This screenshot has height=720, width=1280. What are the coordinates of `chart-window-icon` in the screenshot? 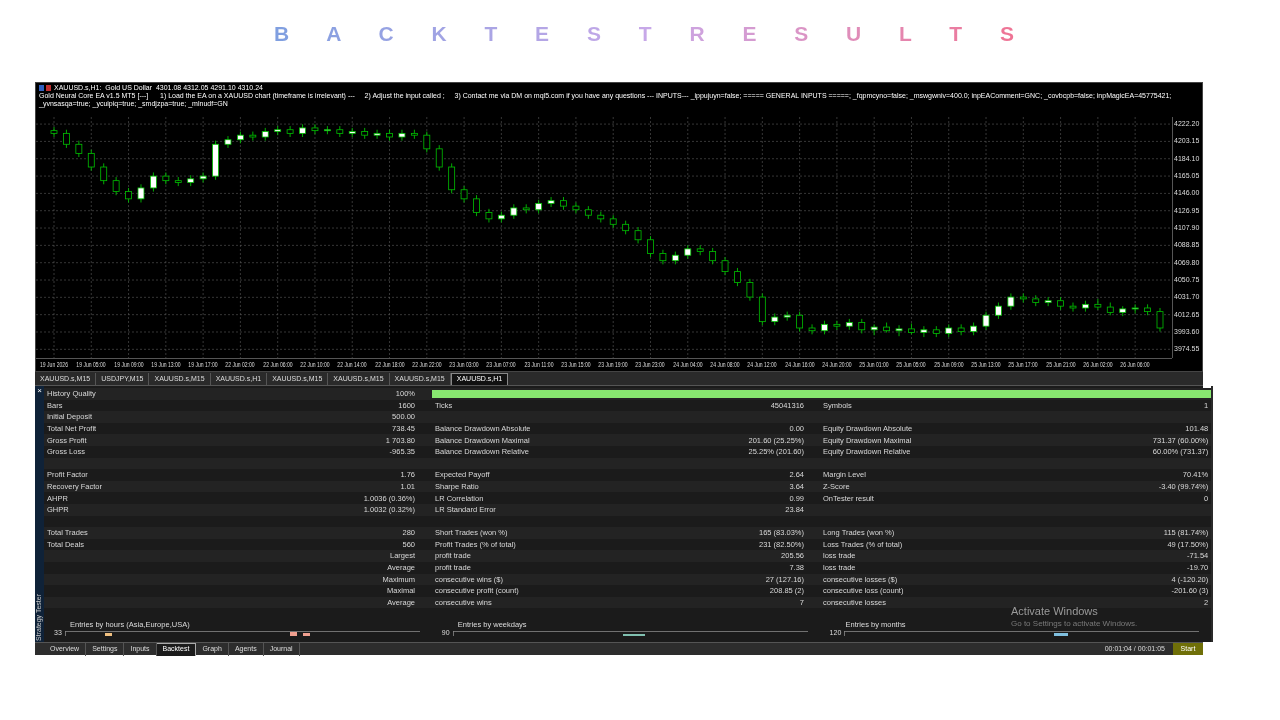 It's located at (45, 88).